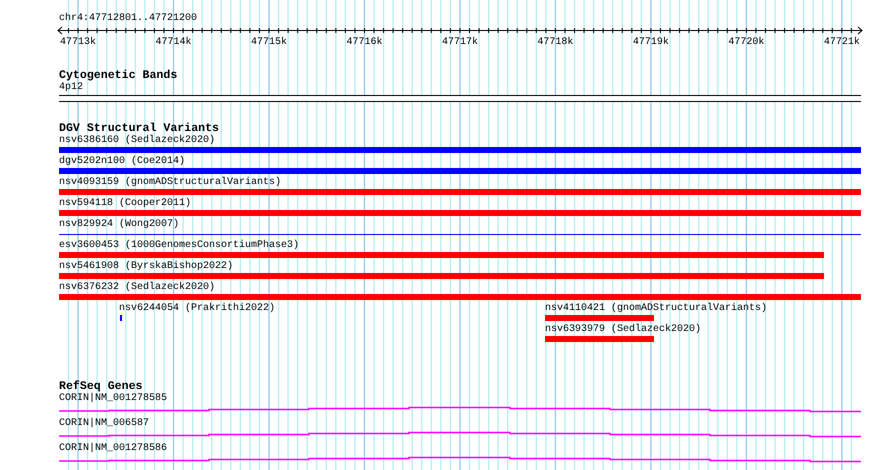  I want to click on track-title: RefSeq Genes, so click(100, 386).